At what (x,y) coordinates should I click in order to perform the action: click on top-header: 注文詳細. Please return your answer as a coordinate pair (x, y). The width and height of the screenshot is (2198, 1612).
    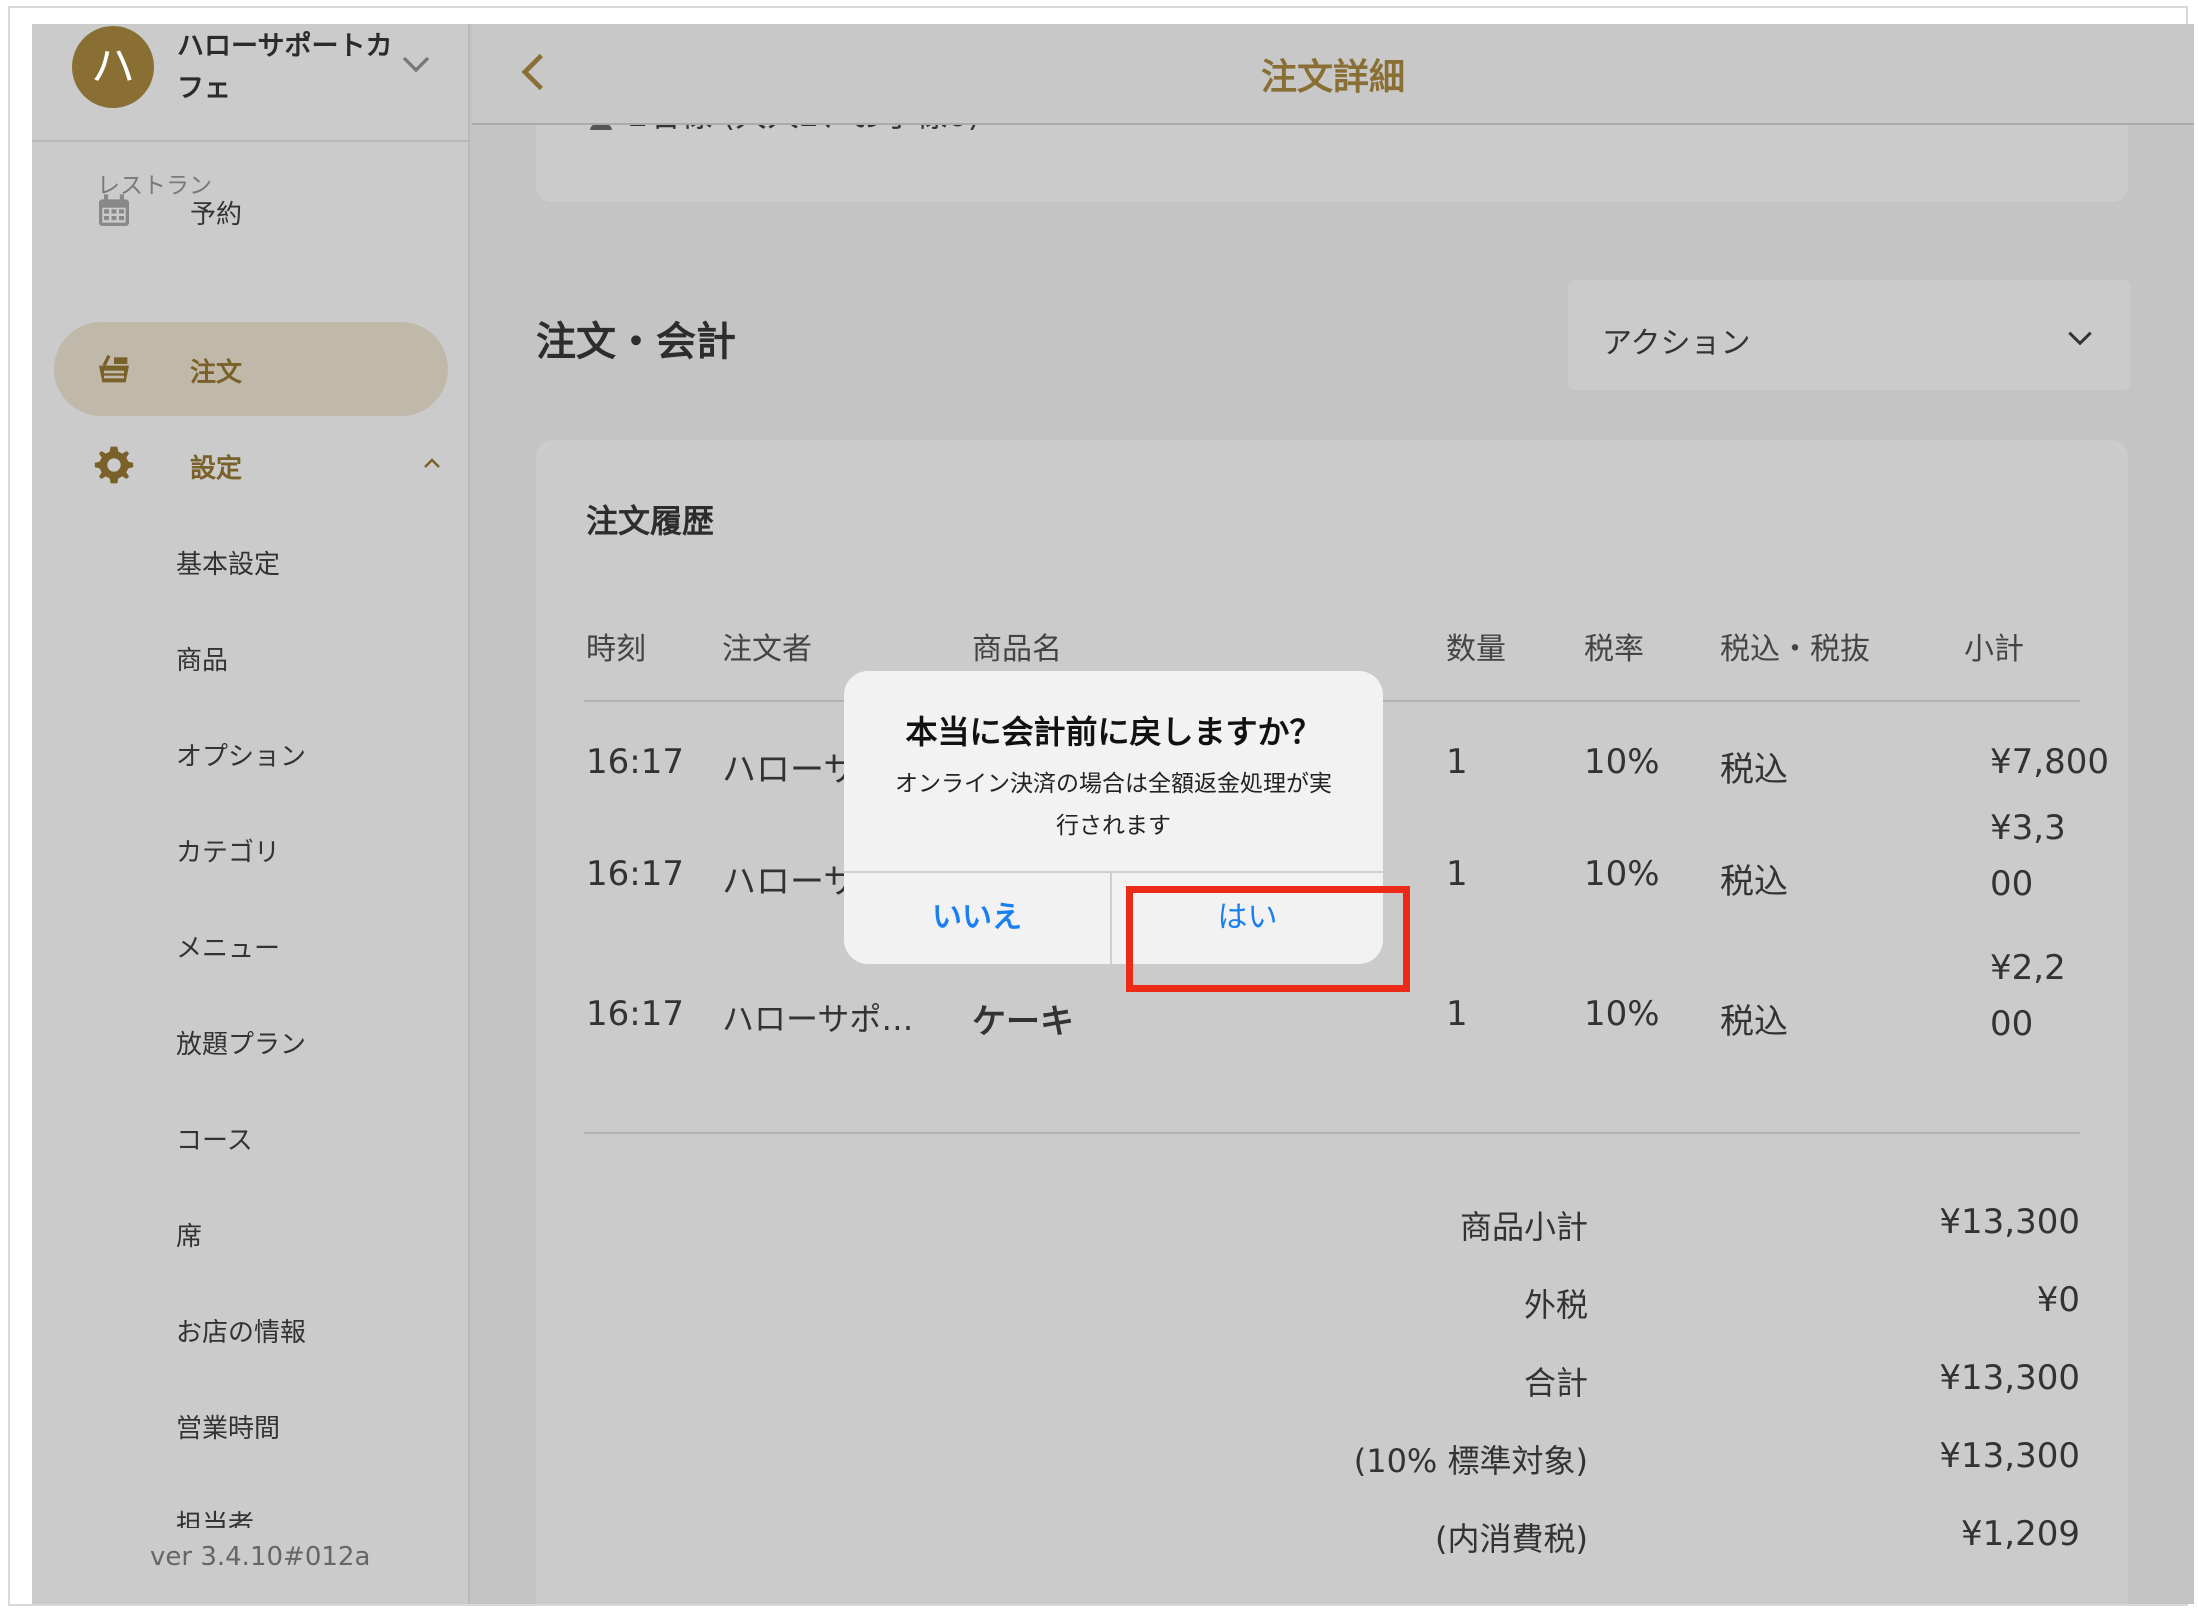
    Looking at the image, I should click on (1333, 74).